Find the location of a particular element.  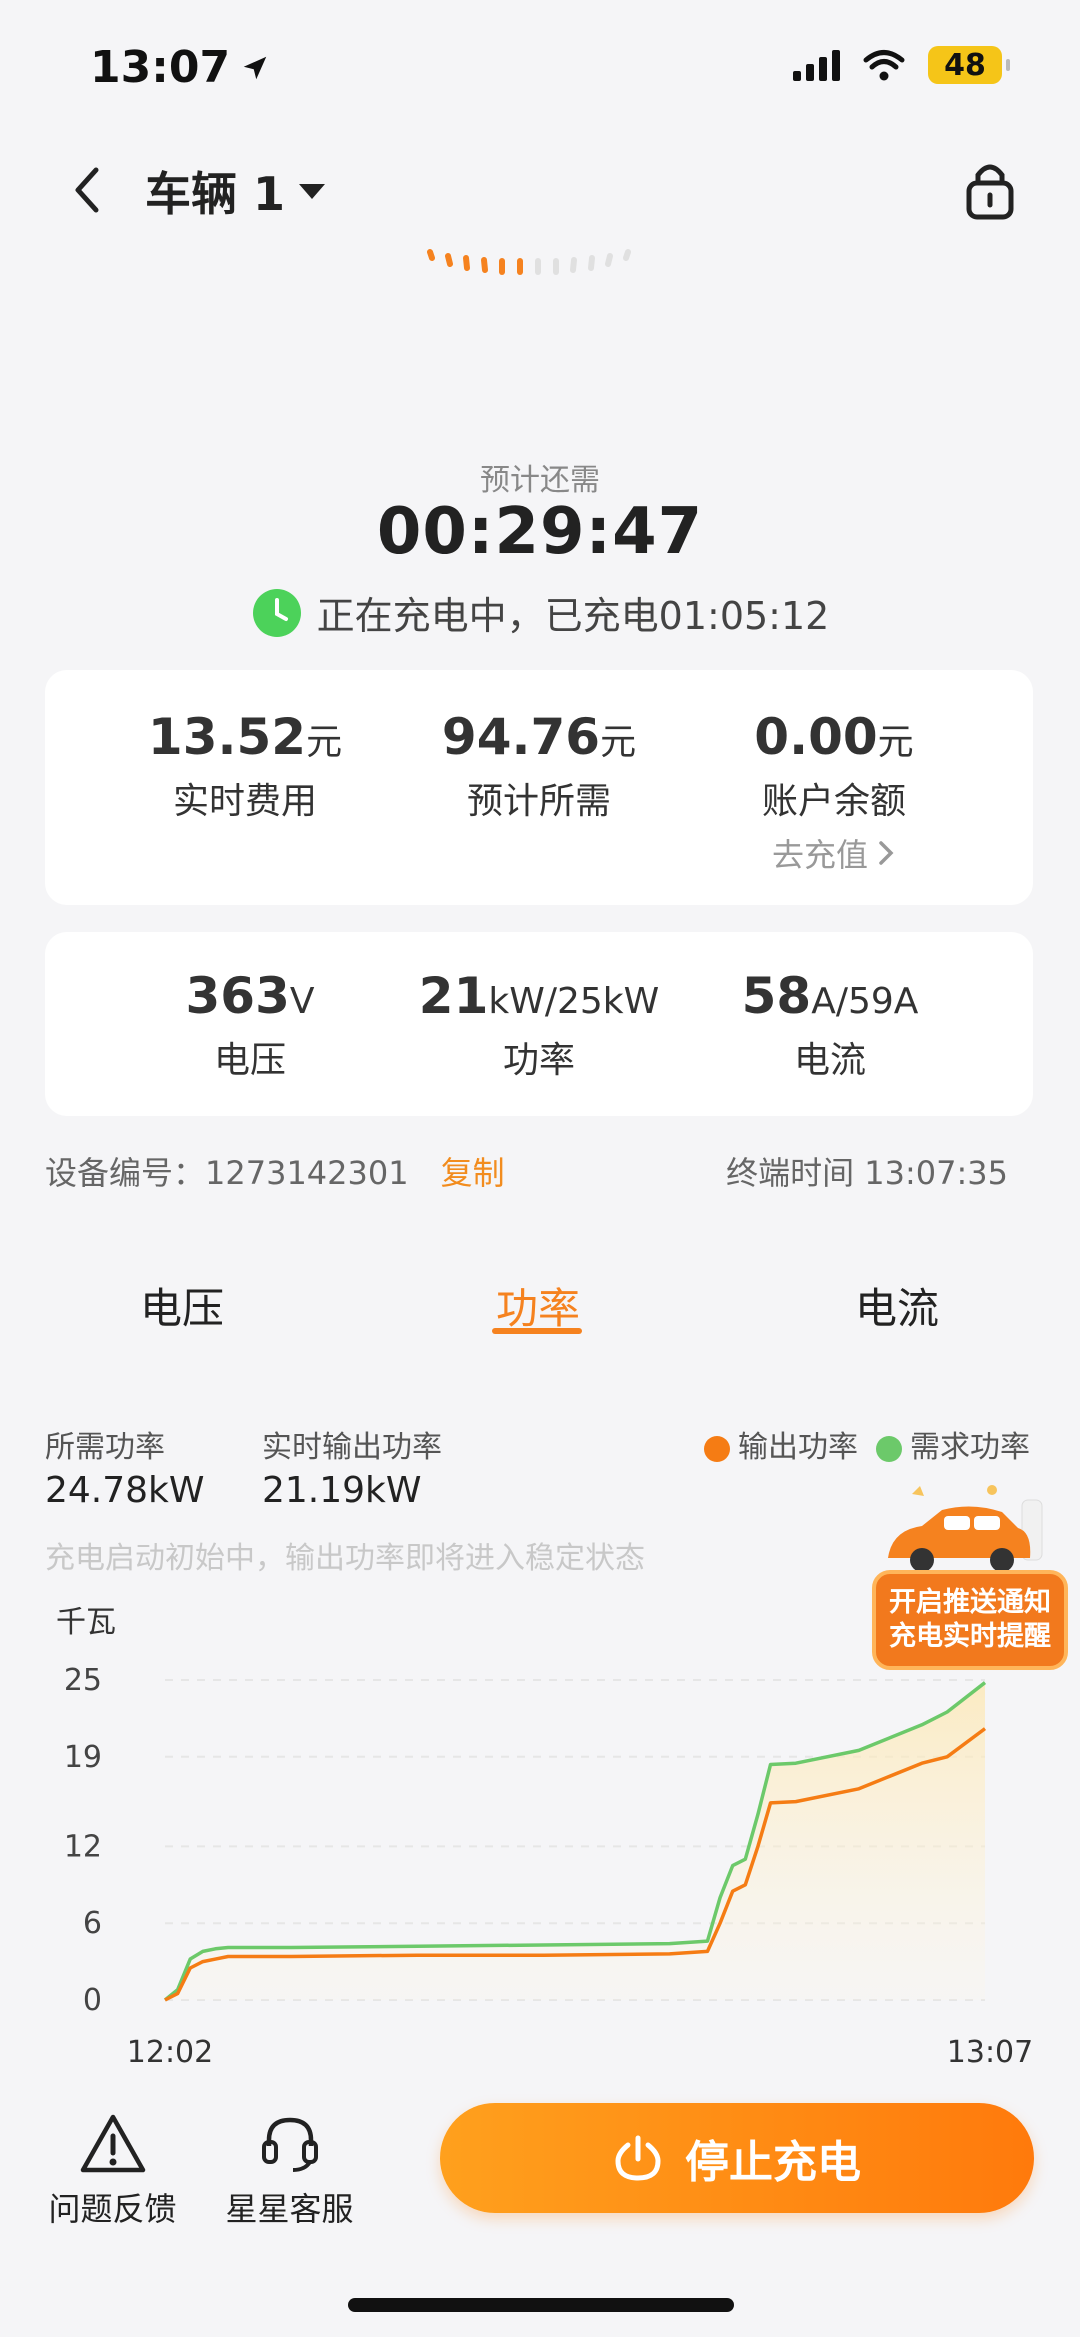

y-tick-label: 12 is located at coordinates (83, 1846).